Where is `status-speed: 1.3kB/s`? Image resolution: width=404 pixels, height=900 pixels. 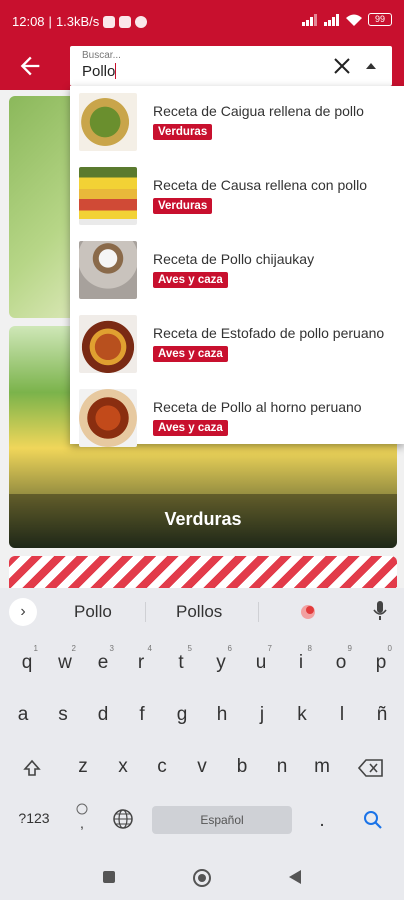
status-speed: 1.3kB/s is located at coordinates (77, 21).